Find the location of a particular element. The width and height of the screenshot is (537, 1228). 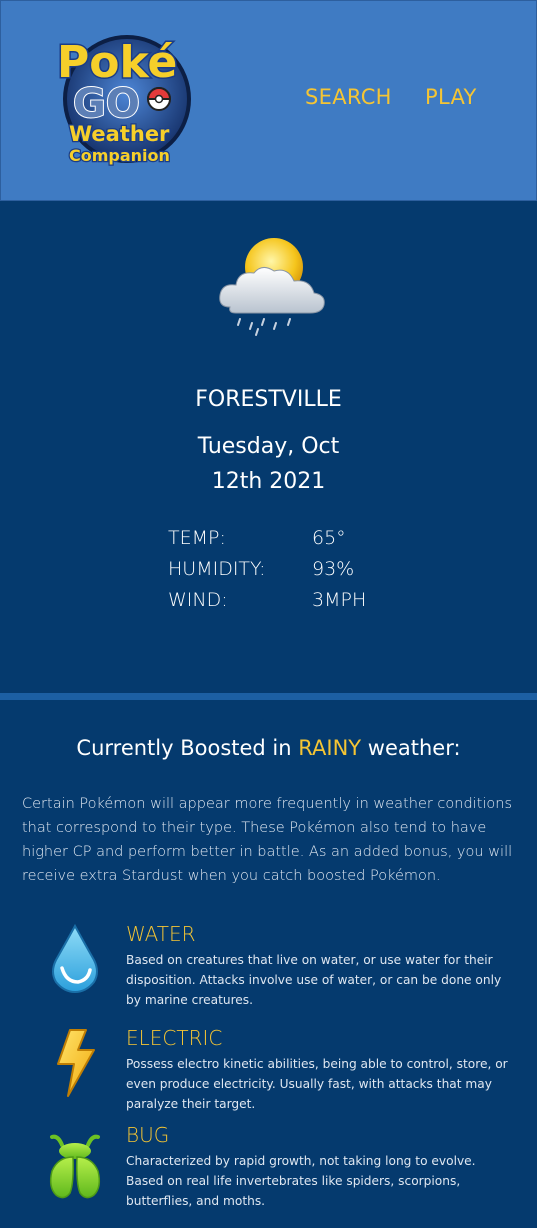

stat-value: 93% is located at coordinates (333, 569).